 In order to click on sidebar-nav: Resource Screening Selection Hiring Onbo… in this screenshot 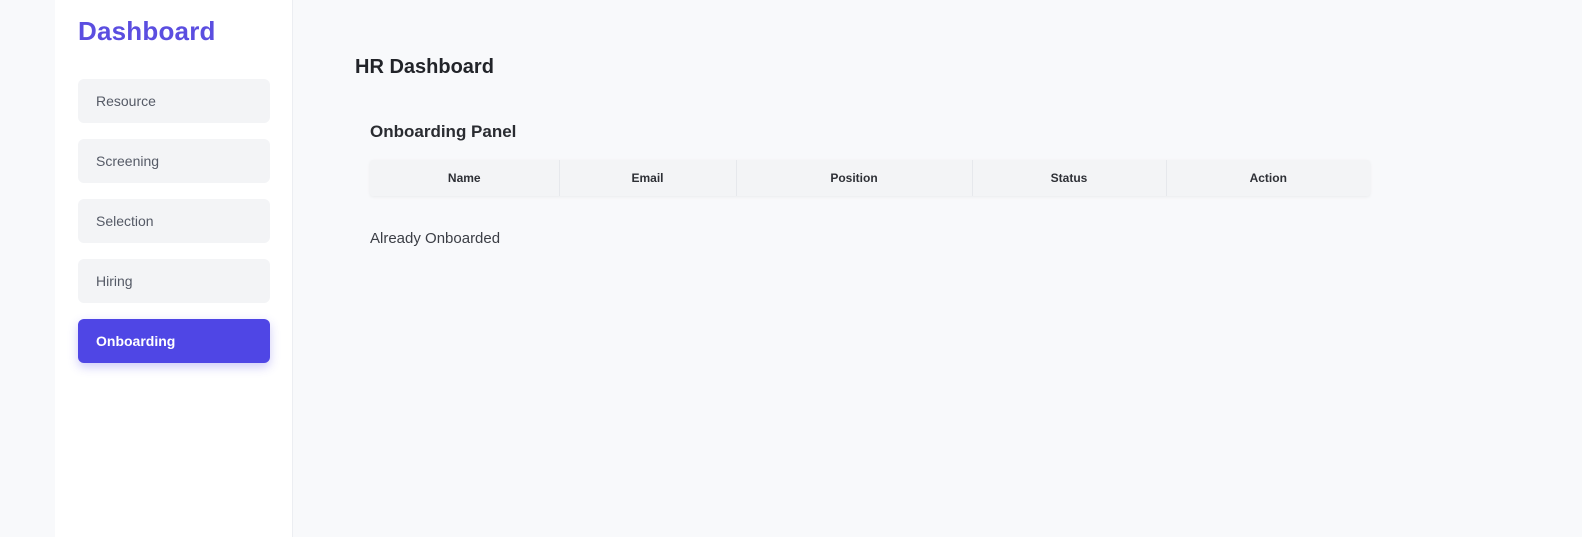, I will do `click(174, 229)`.